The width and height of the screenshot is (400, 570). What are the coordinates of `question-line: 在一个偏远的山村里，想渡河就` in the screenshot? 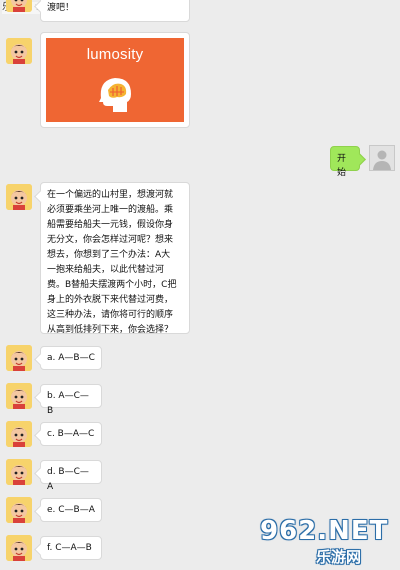 It's located at (110, 195).